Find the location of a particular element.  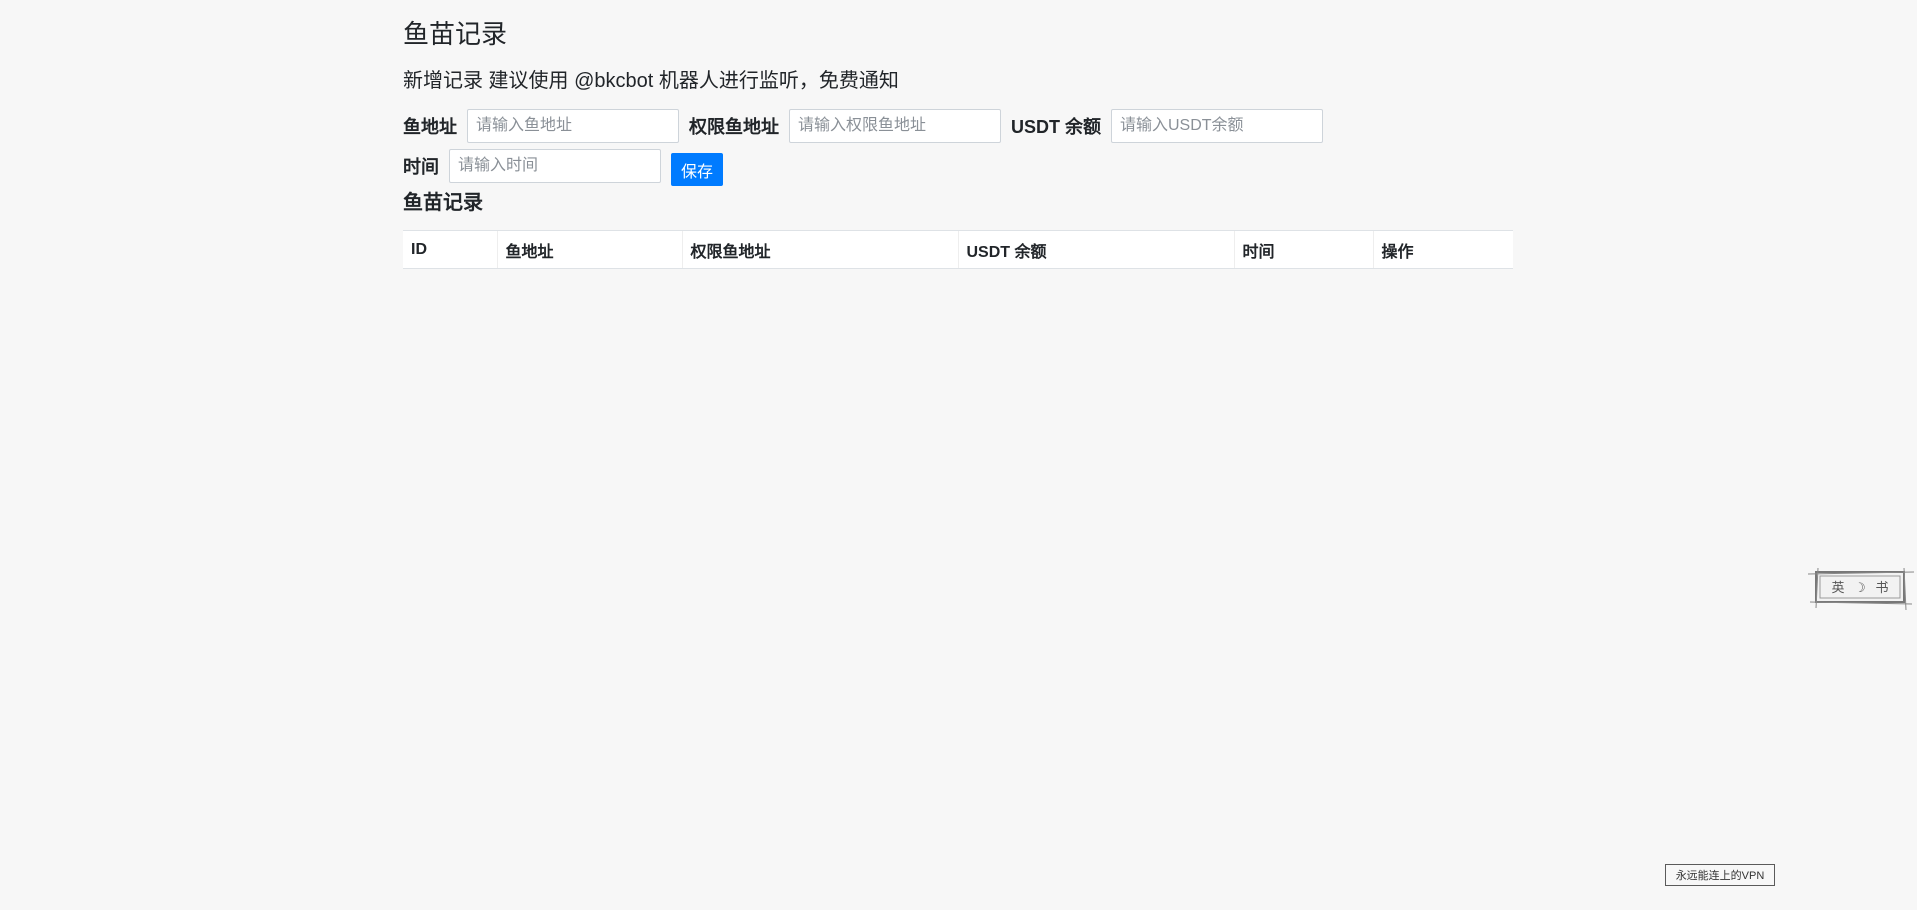

column-header-auth-address: 权限鱼地址 is located at coordinates (819, 249).